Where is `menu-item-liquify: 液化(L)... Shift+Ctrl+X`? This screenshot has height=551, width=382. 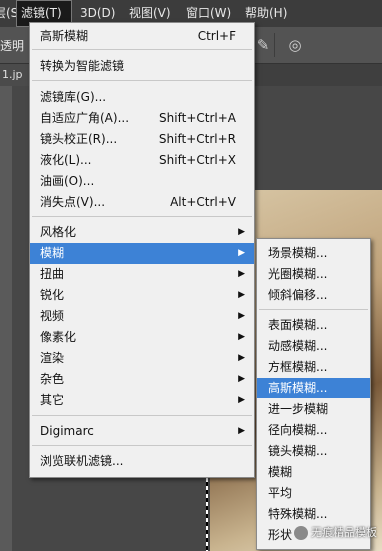 menu-item-liquify: 液化(L)... Shift+Ctrl+X is located at coordinates (142, 160).